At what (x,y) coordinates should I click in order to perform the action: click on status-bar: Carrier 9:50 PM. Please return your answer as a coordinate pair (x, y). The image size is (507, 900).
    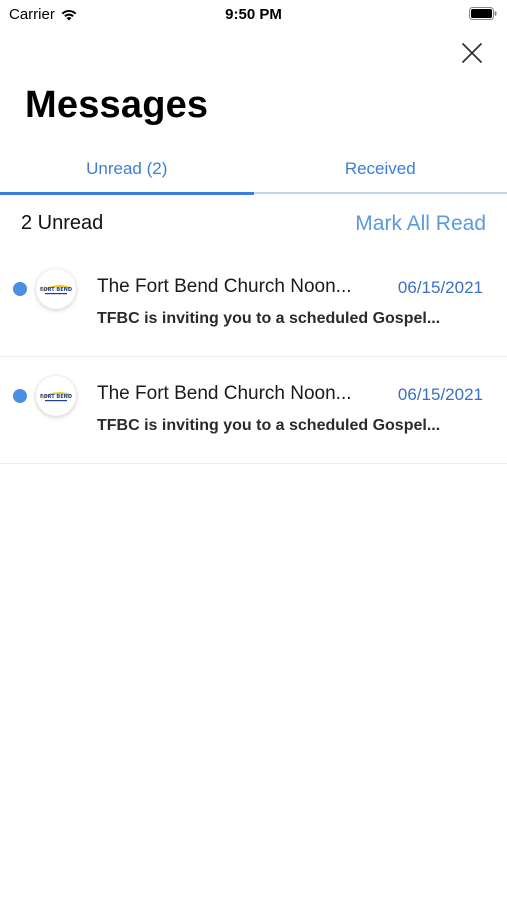
    Looking at the image, I should click on (253, 15).